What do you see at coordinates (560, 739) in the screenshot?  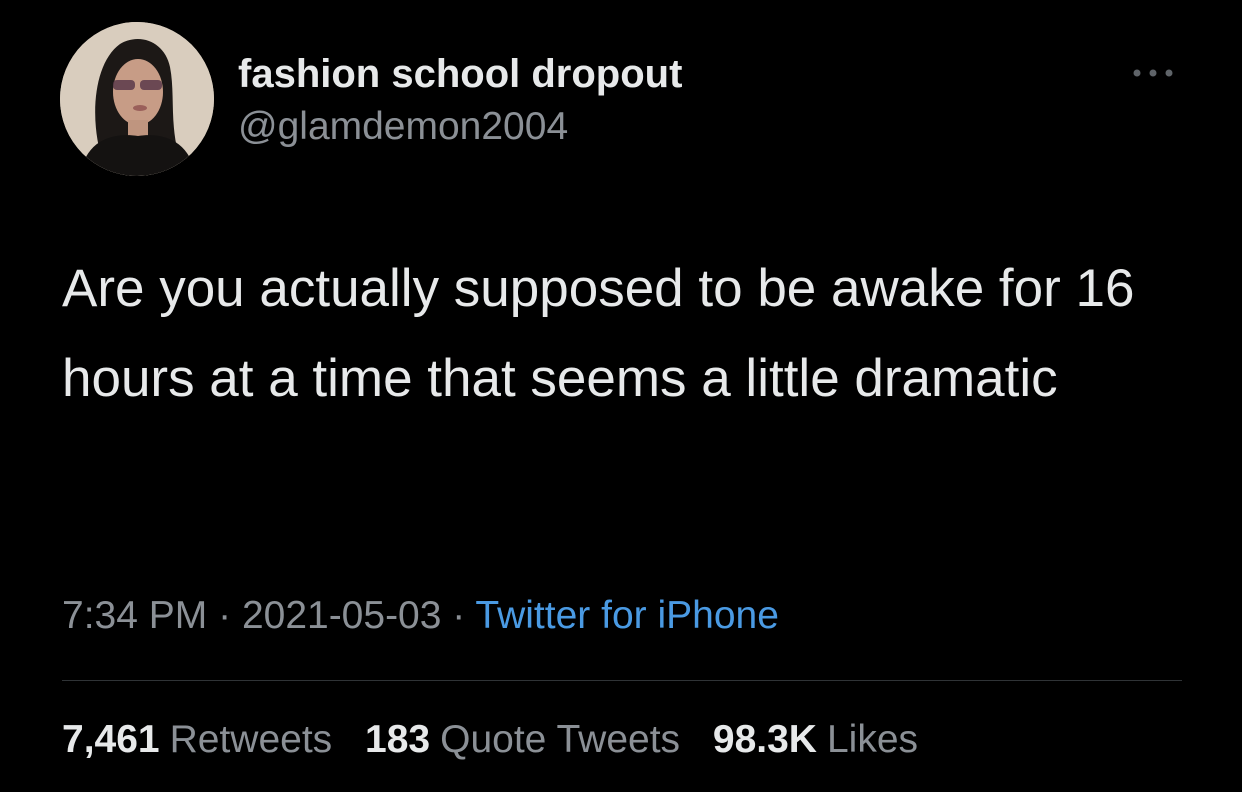 I see `quote-tweets-label: Quote Tweets` at bounding box center [560, 739].